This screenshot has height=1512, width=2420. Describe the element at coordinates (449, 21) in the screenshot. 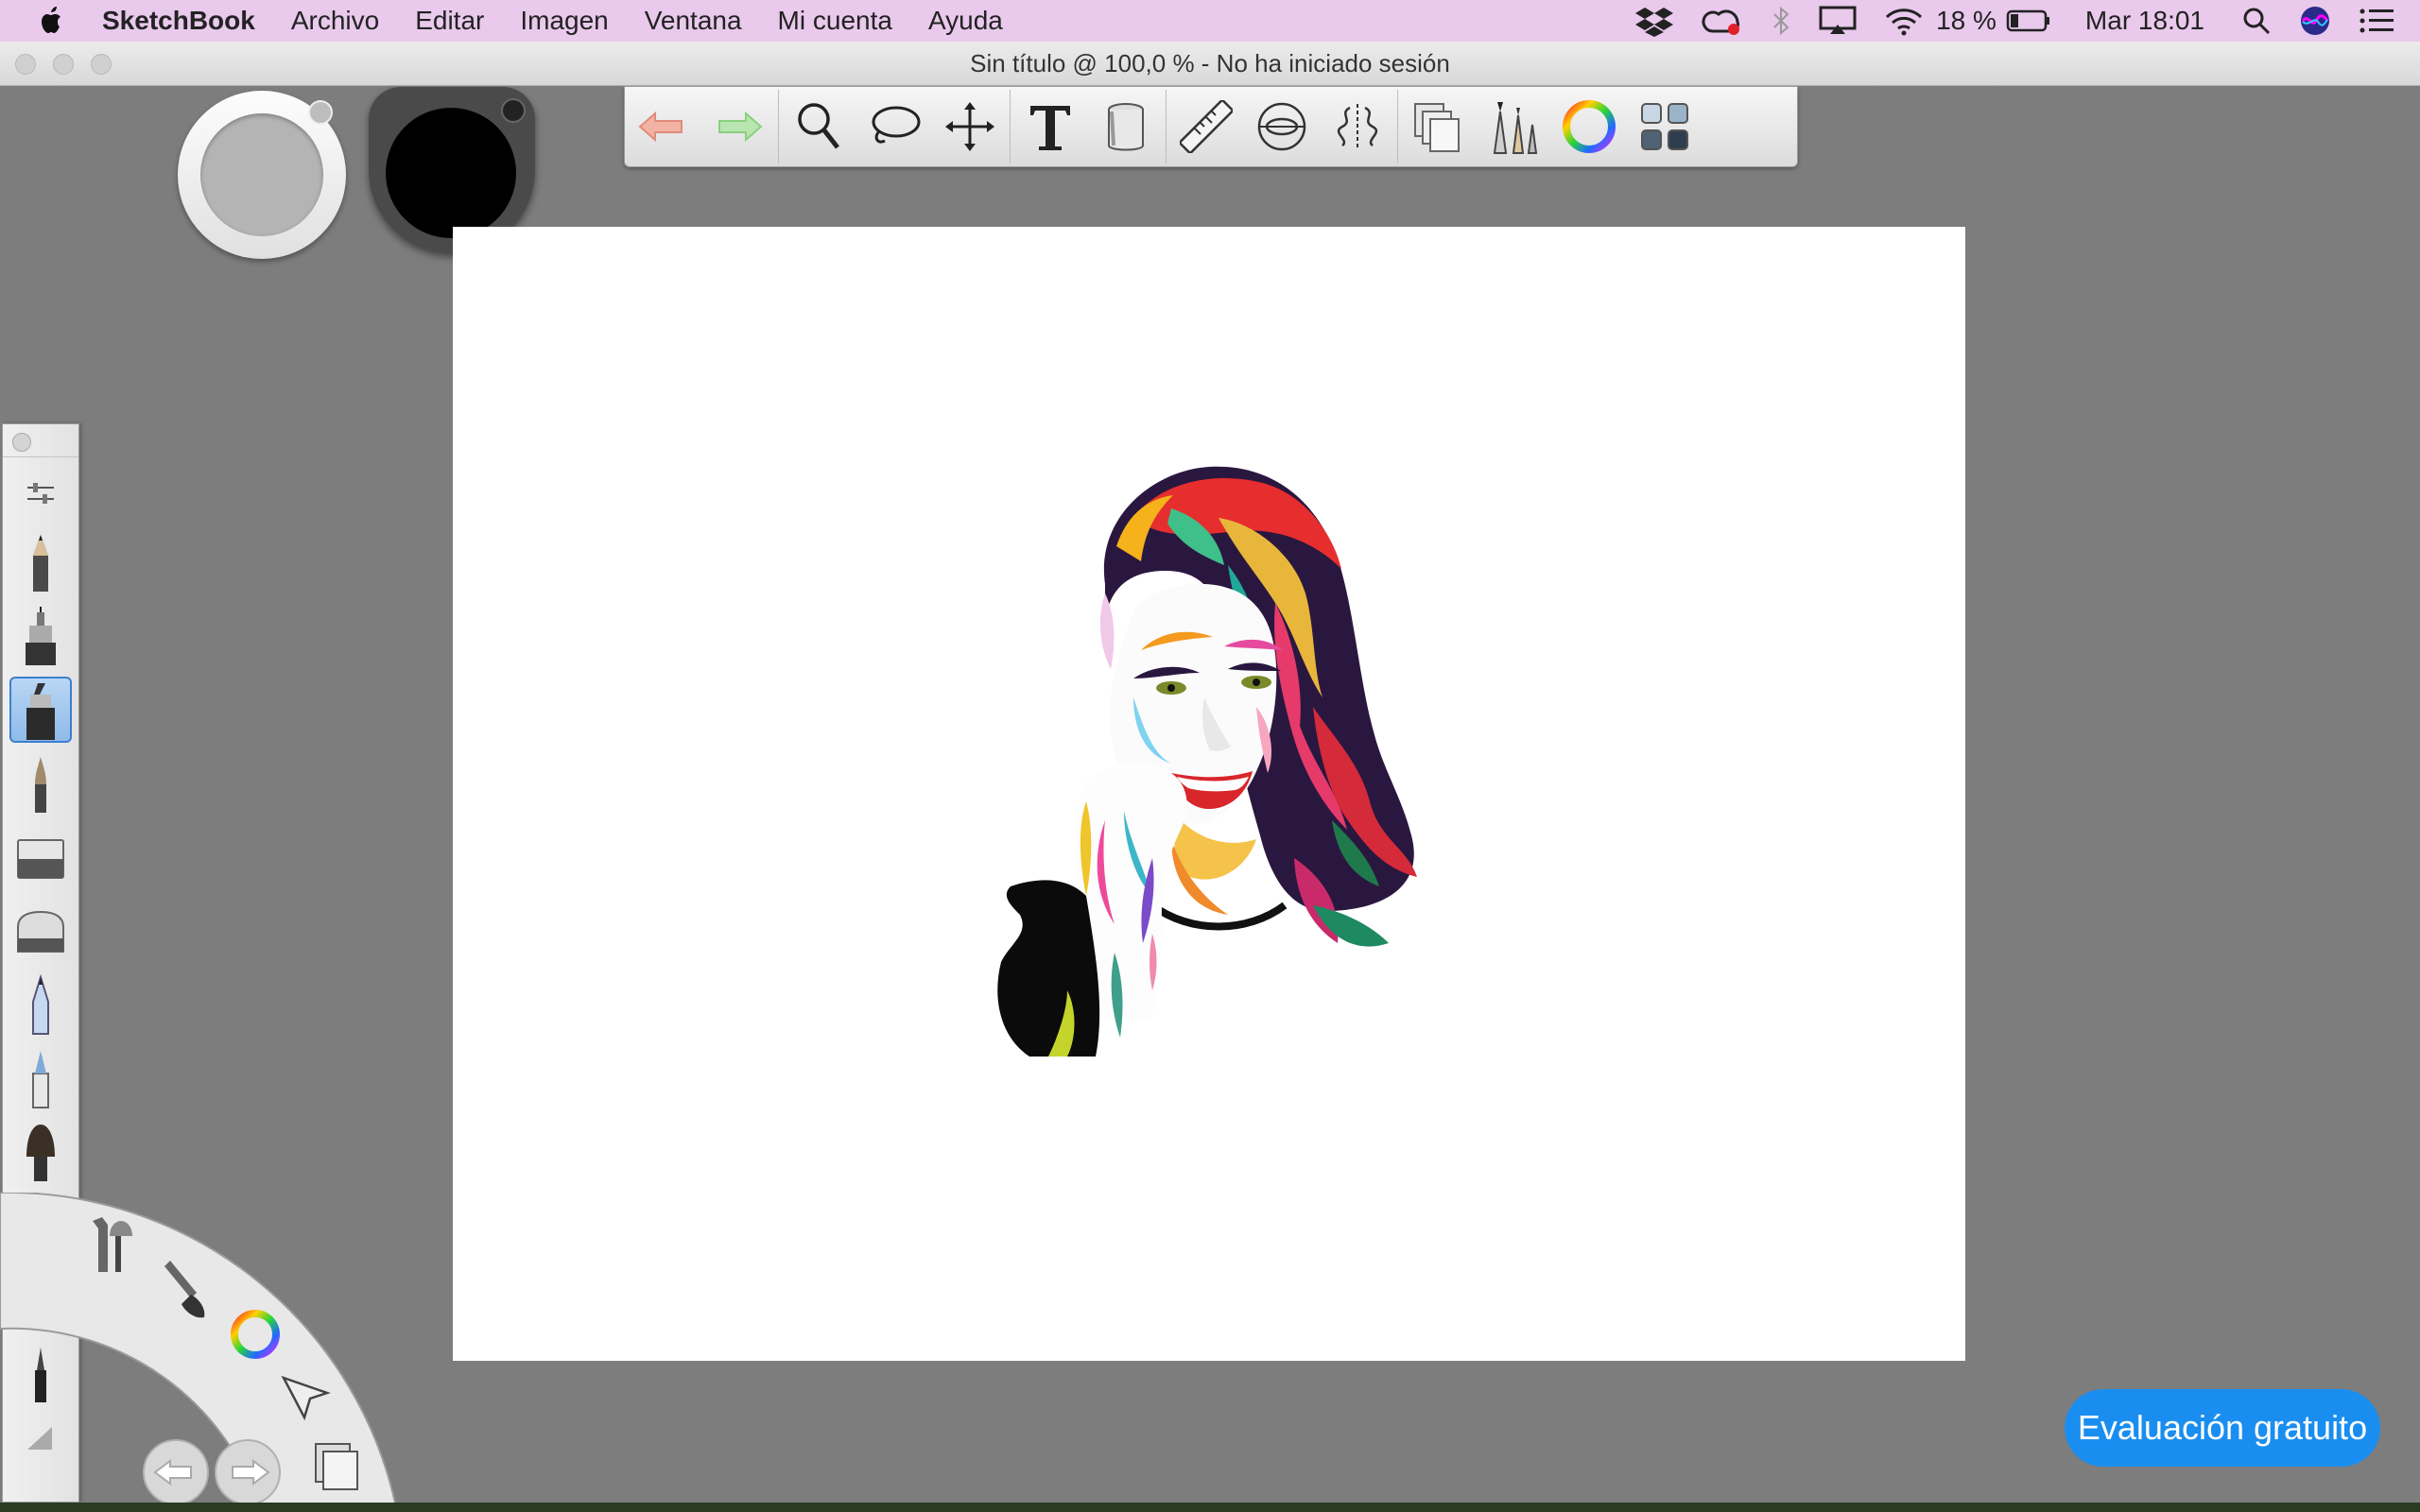

I see `menu-editar: Editar` at that location.